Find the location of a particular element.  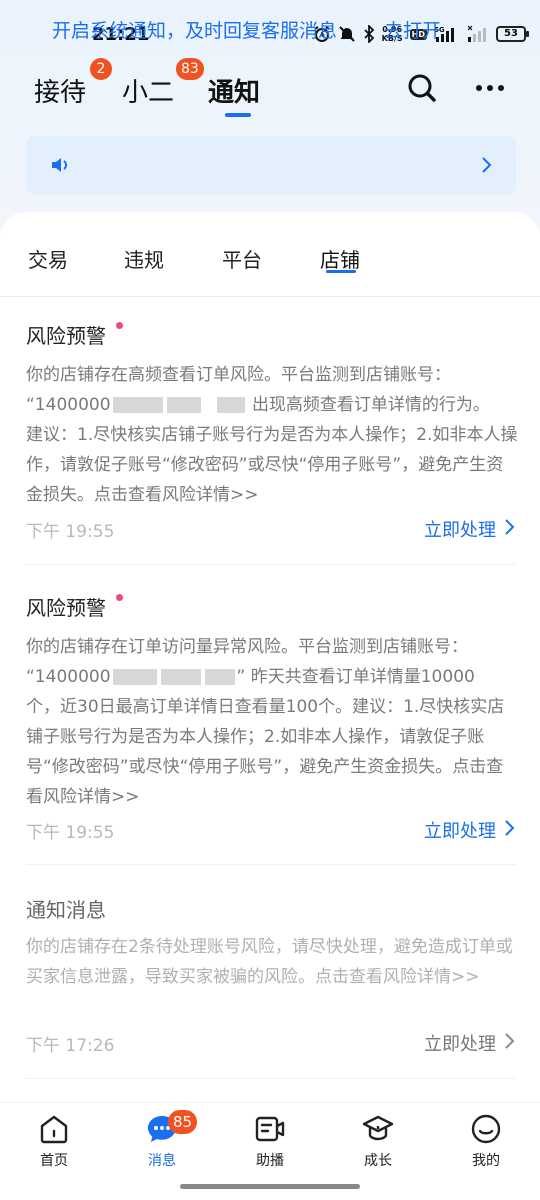

more-icon is located at coordinates (490, 88).